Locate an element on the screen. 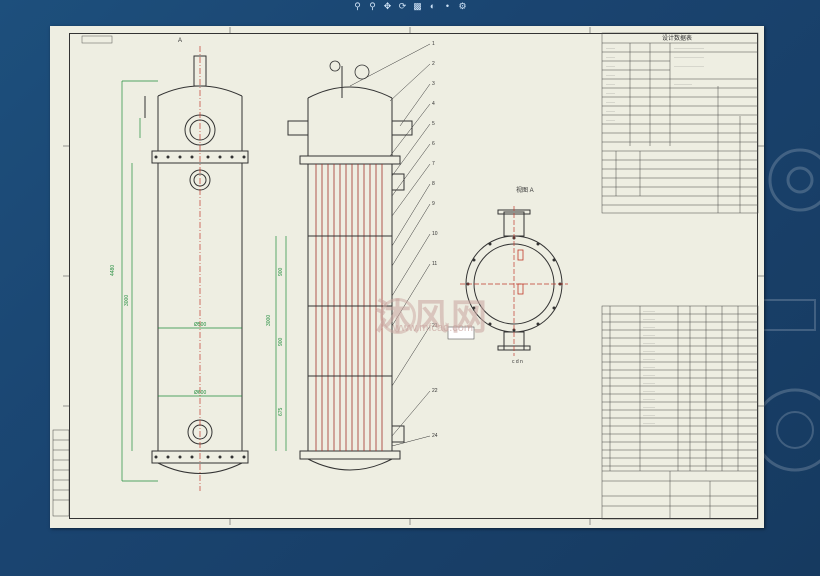 The width and height of the screenshot is (820, 576). svg-text: c d n is located at coordinates (517, 362).